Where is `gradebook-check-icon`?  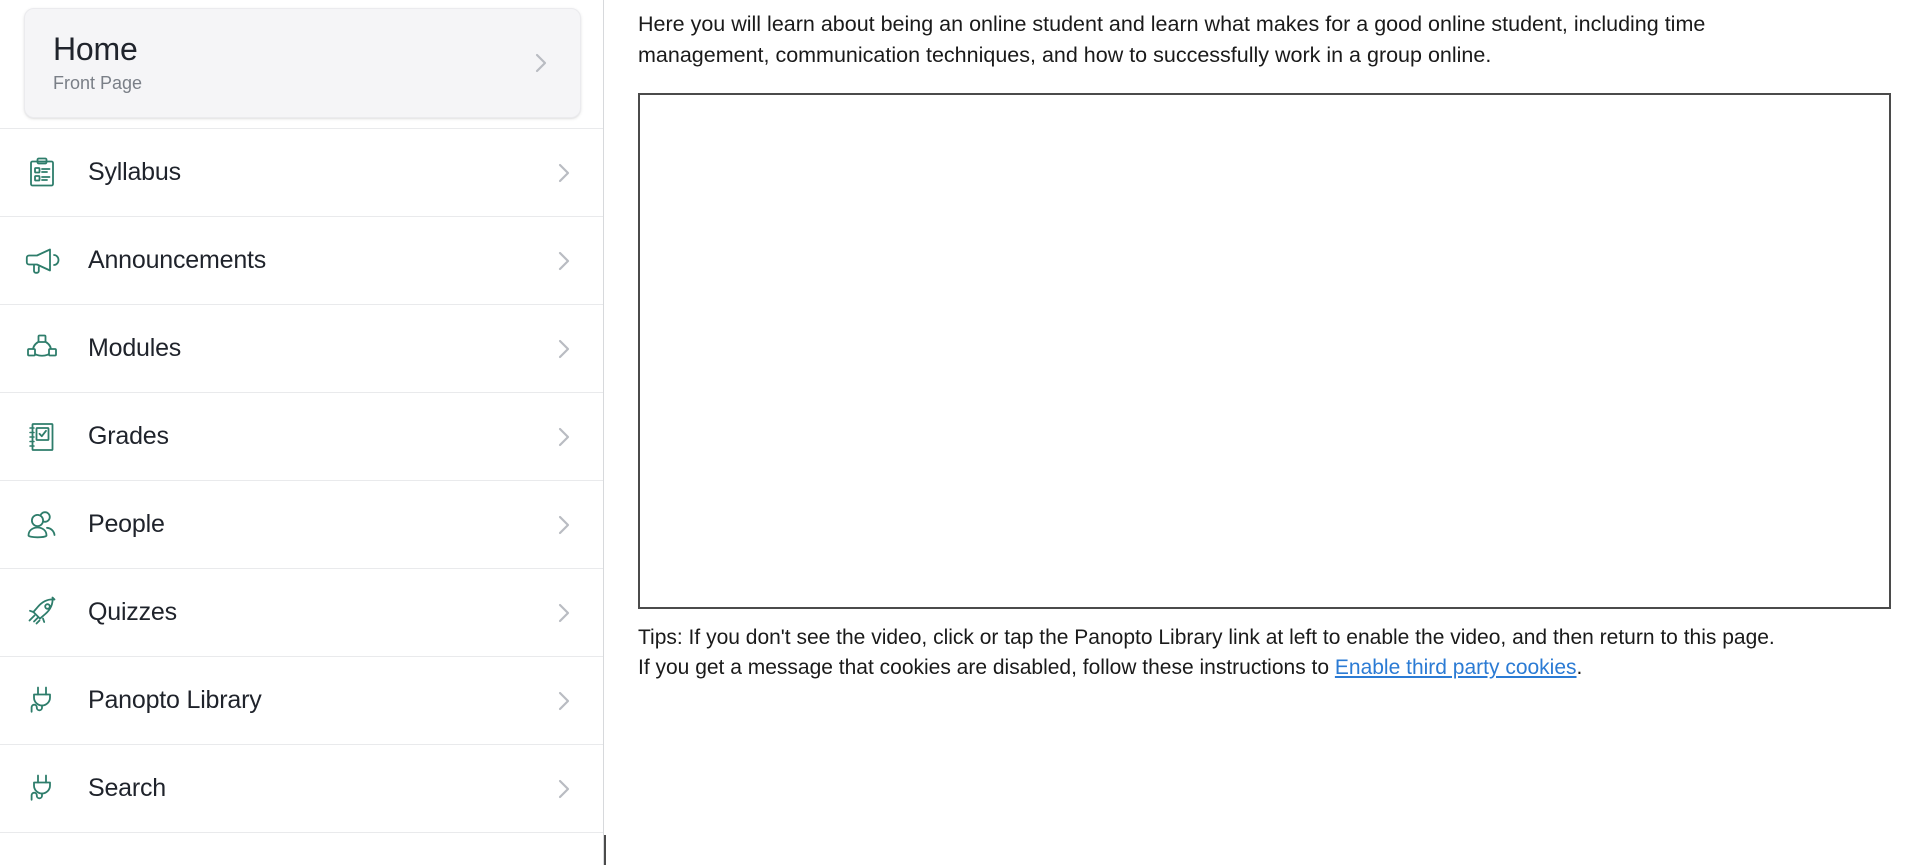 gradebook-check-icon is located at coordinates (42, 437).